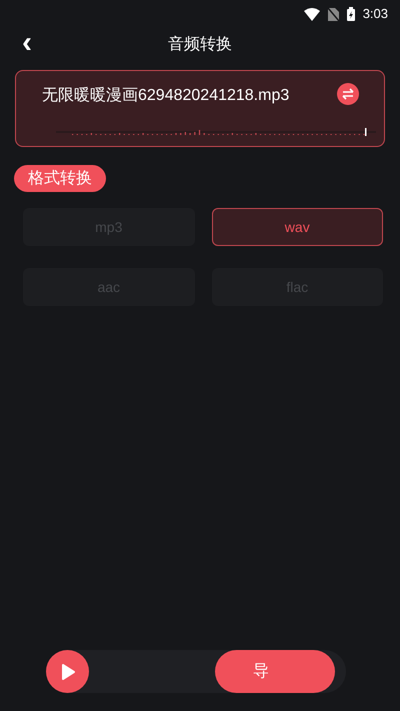 The height and width of the screenshot is (711, 400). I want to click on page-title: 音频转换, so click(200, 44).